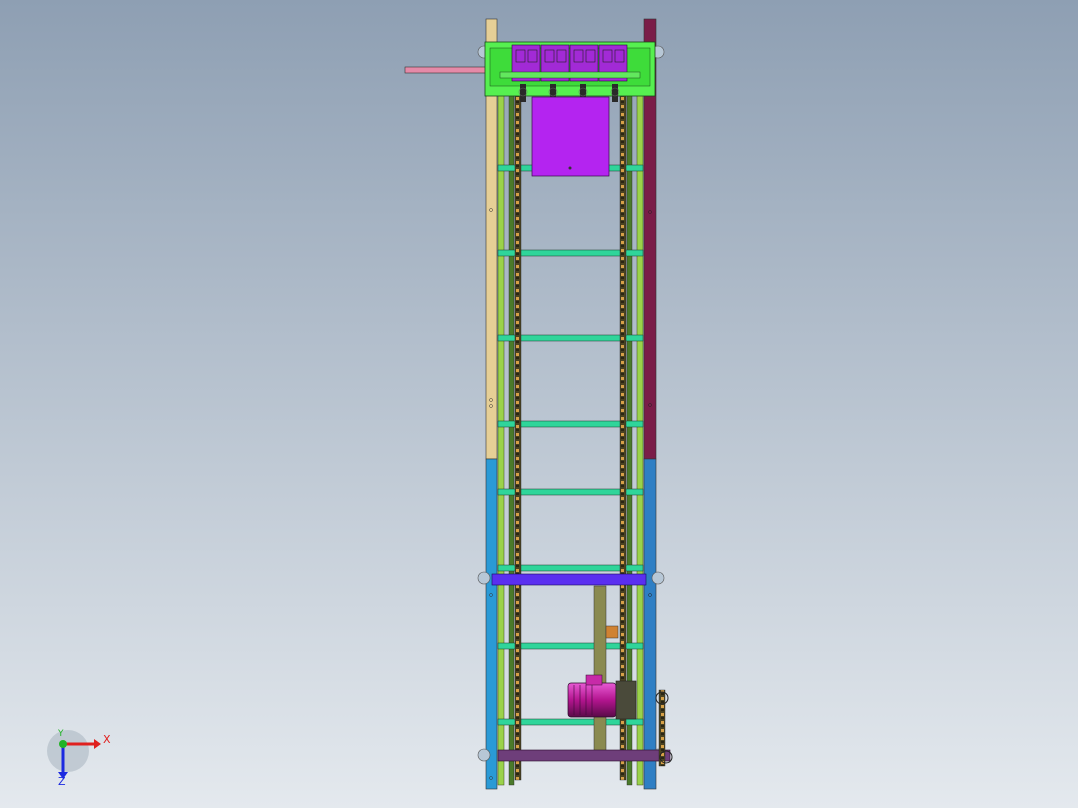 The height and width of the screenshot is (812, 1078). I want to click on triad-origin, so click(68, 751).